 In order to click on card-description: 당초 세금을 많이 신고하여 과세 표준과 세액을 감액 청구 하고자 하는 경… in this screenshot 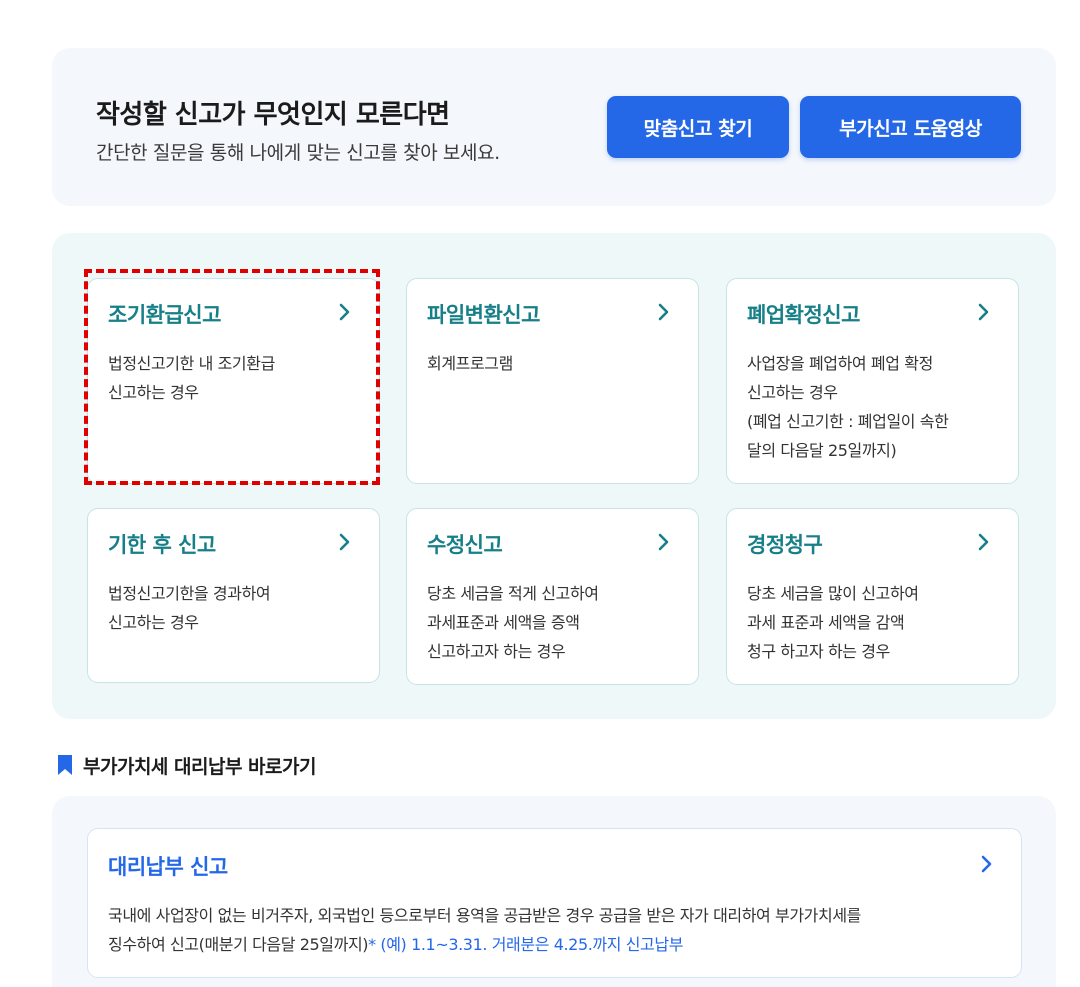, I will do `click(833, 622)`.